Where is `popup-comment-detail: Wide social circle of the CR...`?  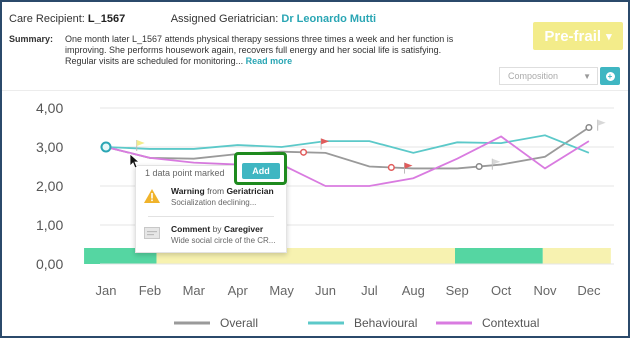
popup-comment-detail: Wide social circle of the CR... is located at coordinates (223, 240).